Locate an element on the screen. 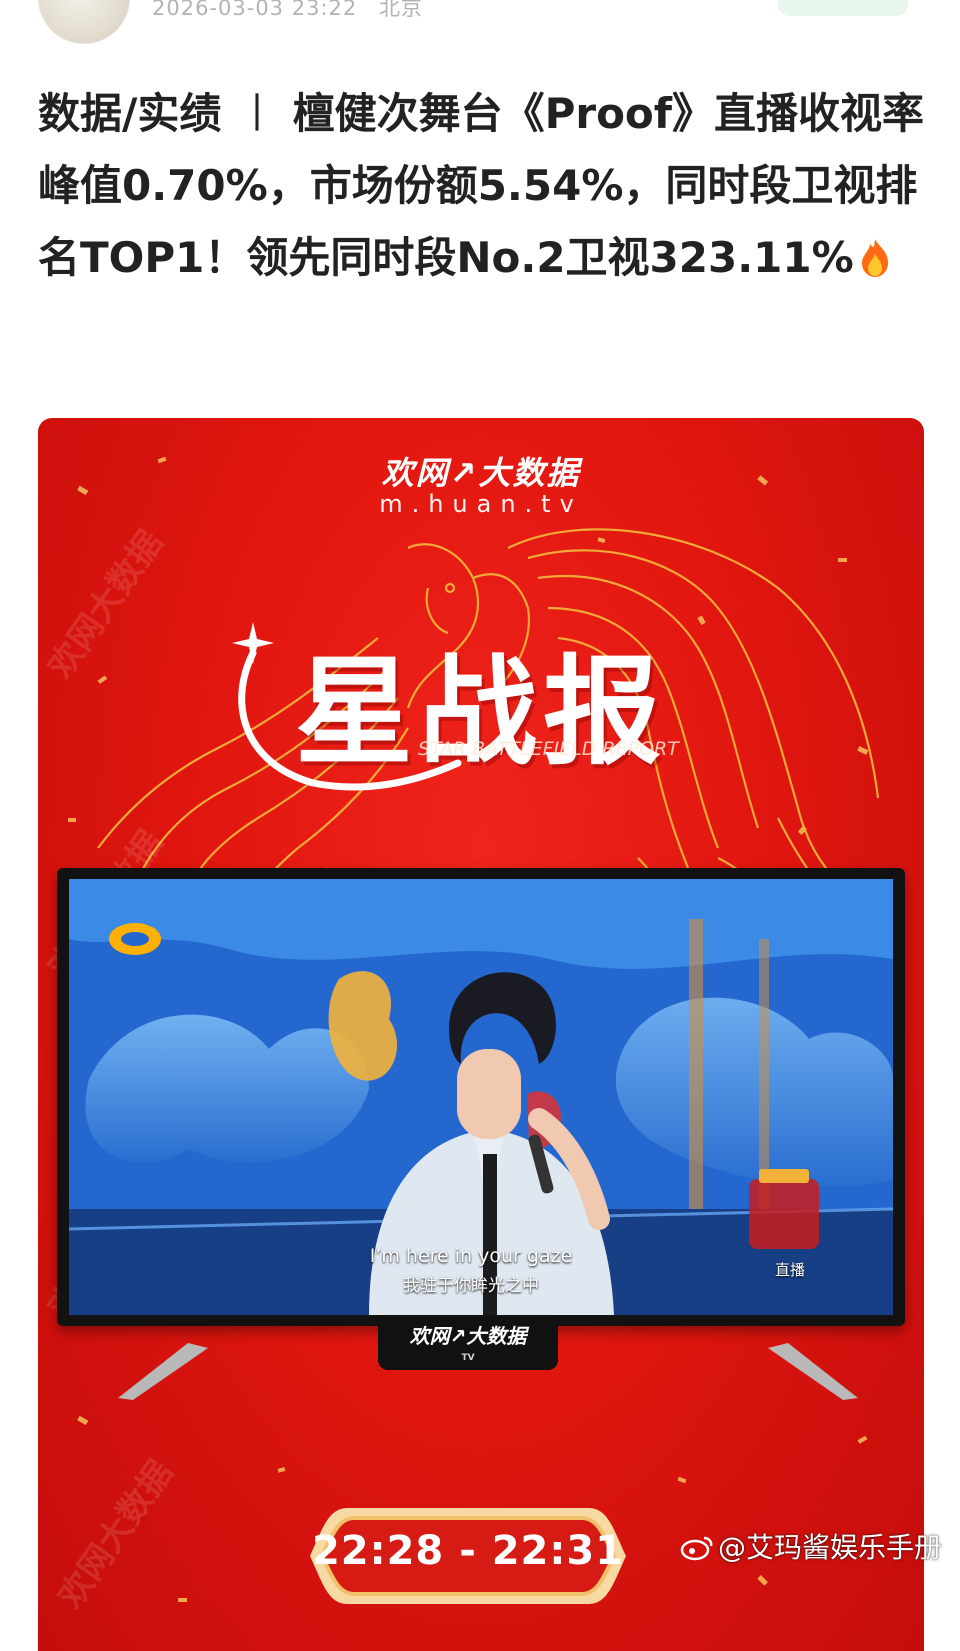 This screenshot has width=960, height=1651. tv-subtitle-zh: 我驻于你眸光之中 is located at coordinates (471, 1286).